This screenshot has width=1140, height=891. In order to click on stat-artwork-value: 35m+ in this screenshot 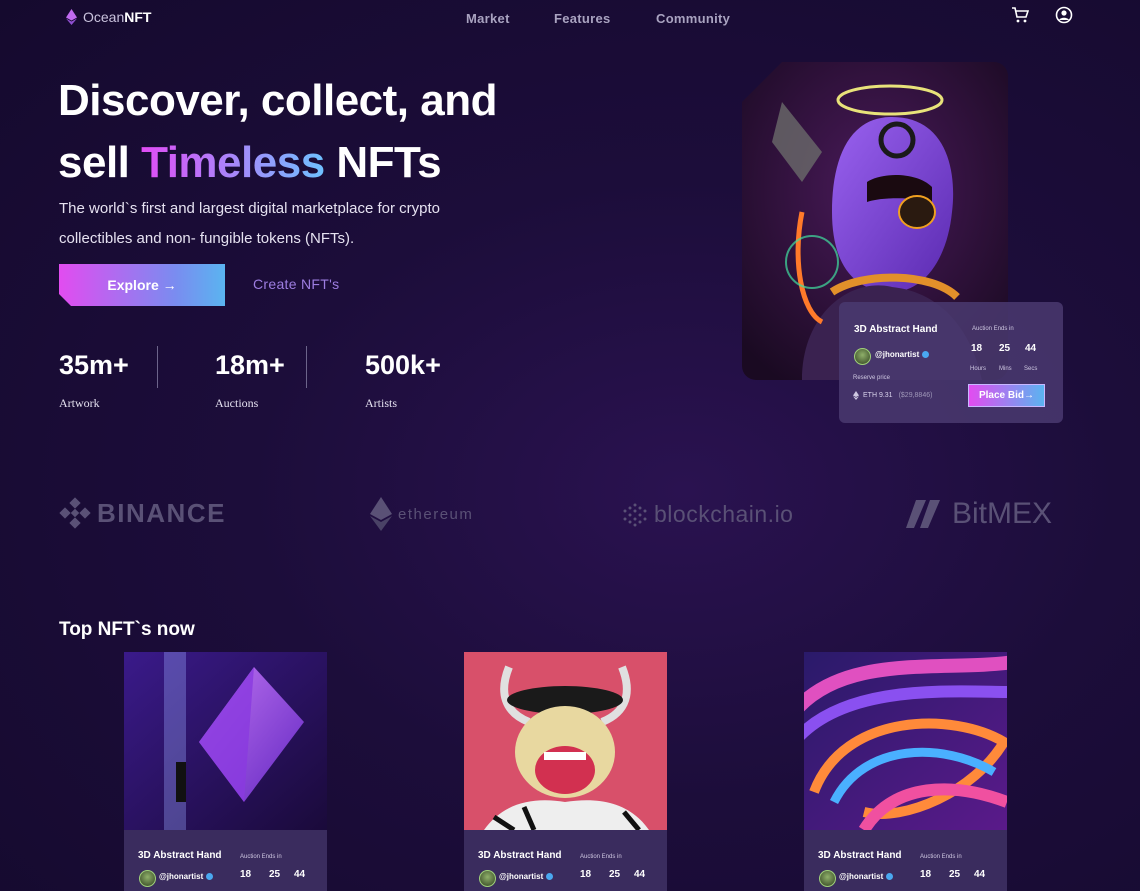, I will do `click(94, 365)`.